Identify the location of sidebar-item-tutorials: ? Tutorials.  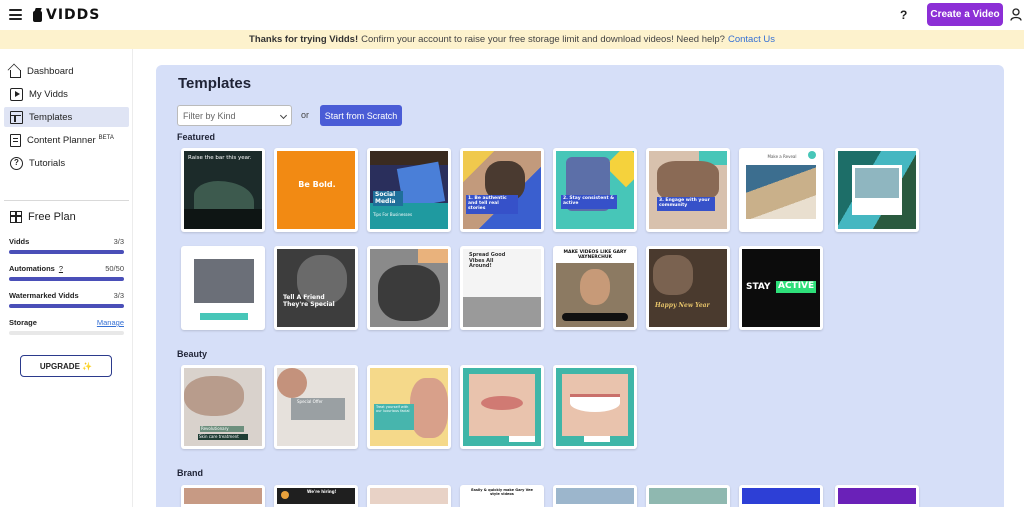
(66, 163).